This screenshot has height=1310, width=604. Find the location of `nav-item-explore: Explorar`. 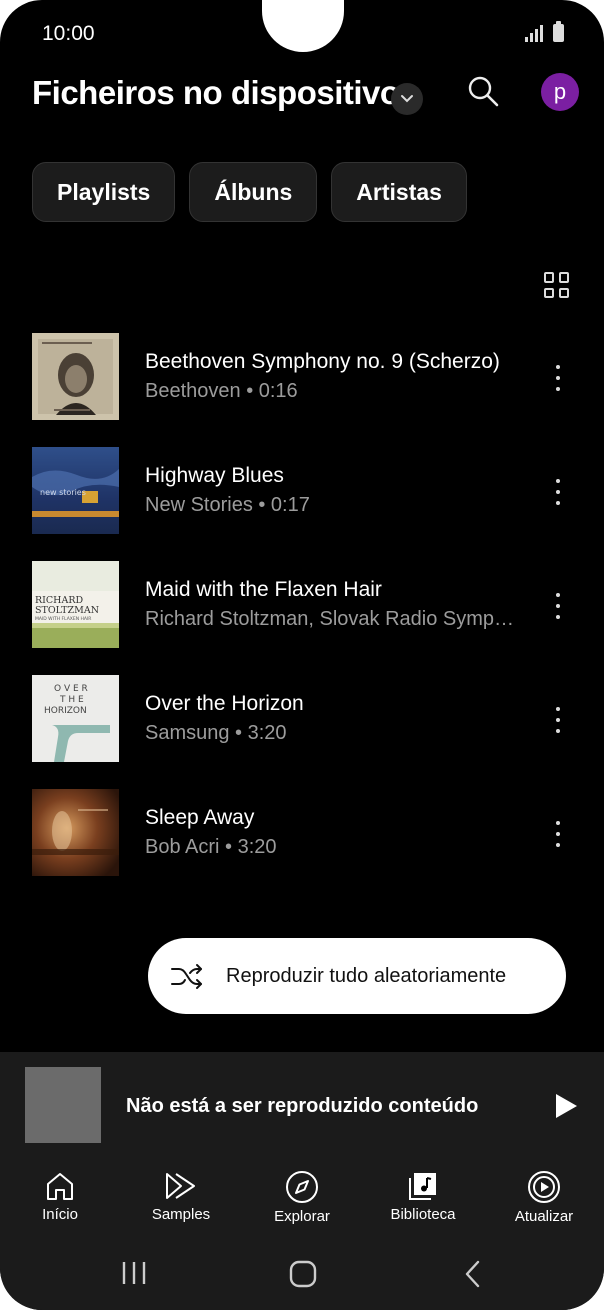

nav-item-explore: Explorar is located at coordinates (302, 1197).